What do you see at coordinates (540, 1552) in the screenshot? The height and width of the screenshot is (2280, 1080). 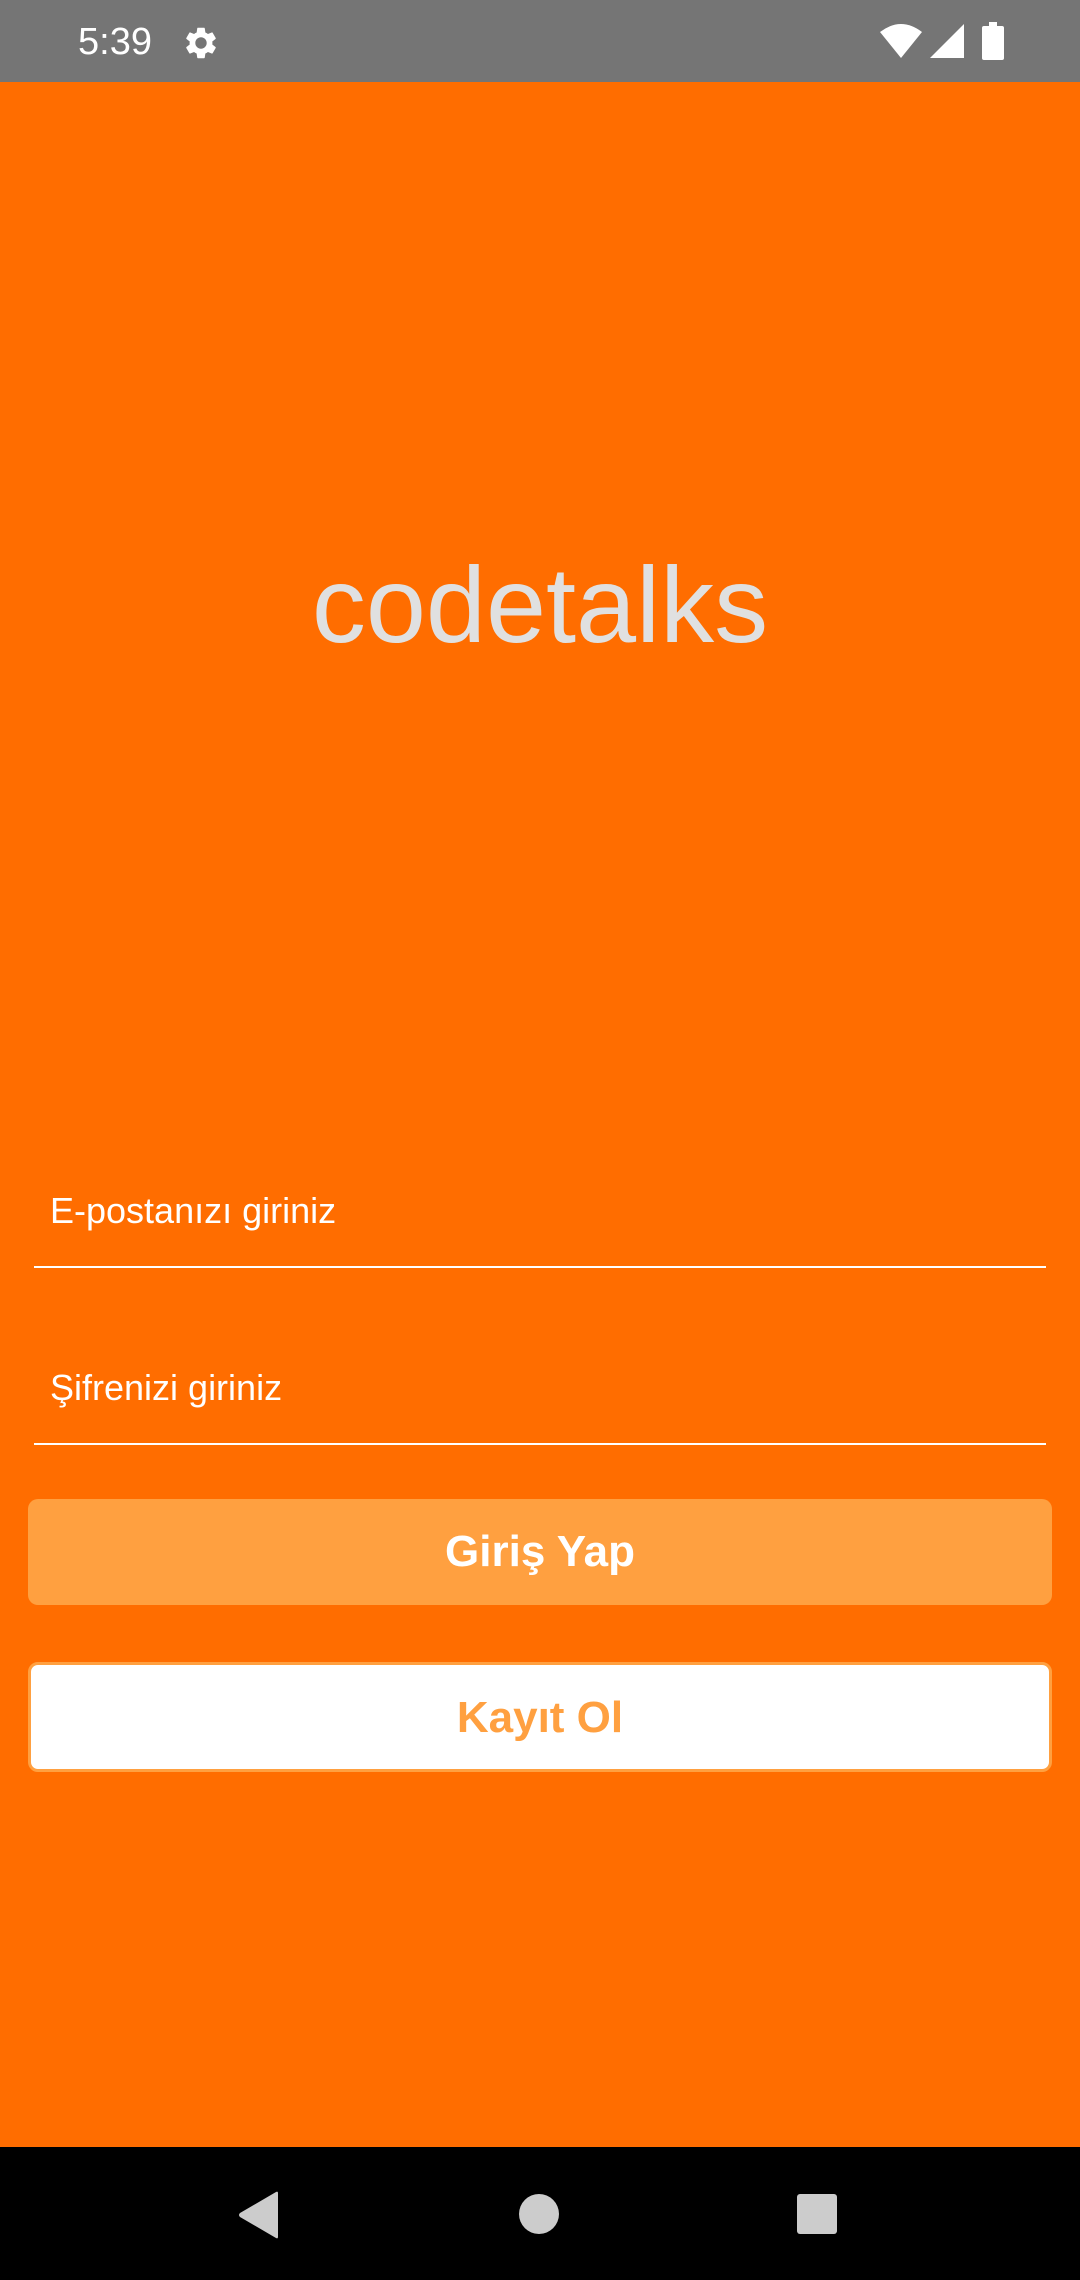 I see `login-button: Giriş Yap` at bounding box center [540, 1552].